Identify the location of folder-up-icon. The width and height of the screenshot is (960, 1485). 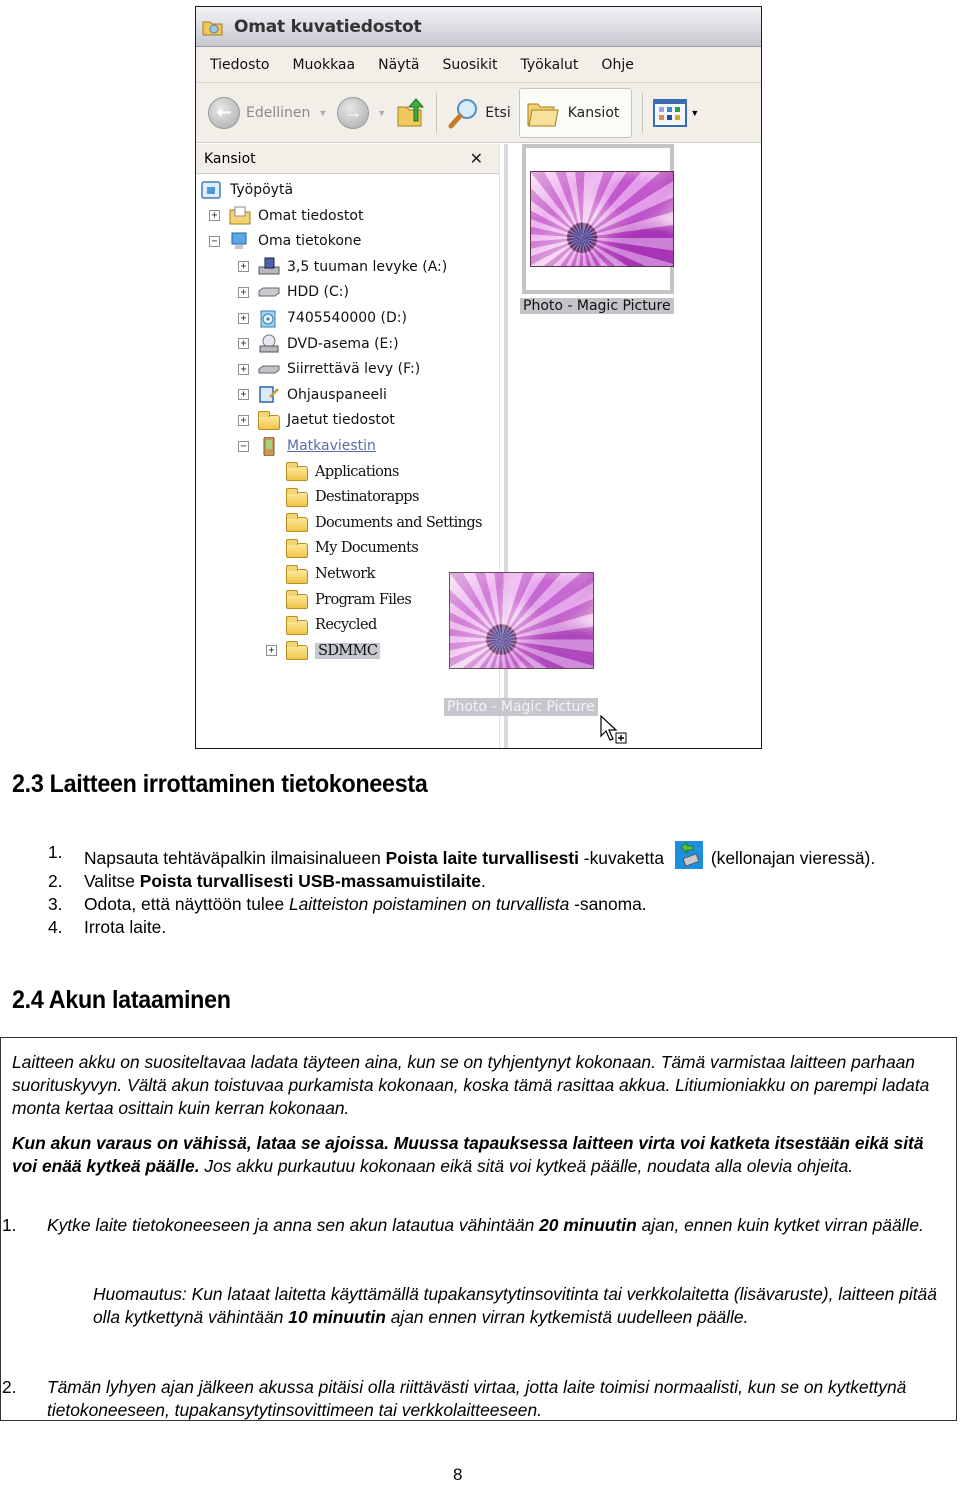
(411, 113).